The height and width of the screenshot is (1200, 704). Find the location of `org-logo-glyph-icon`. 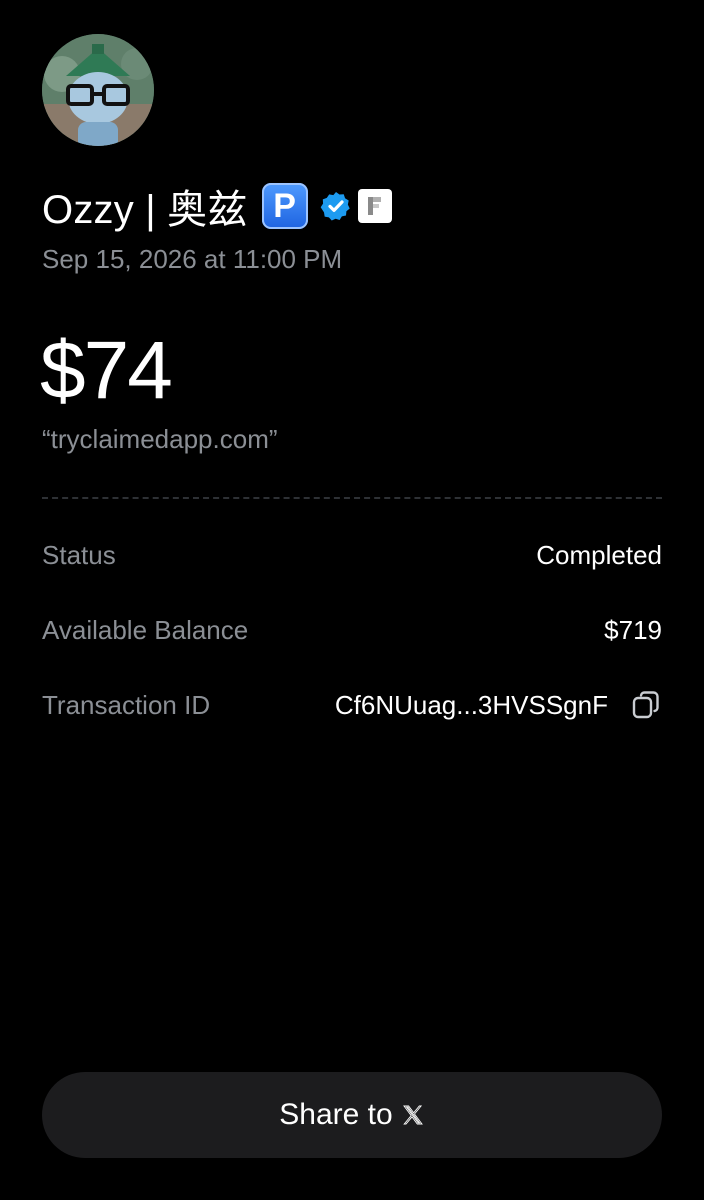

org-logo-glyph-icon is located at coordinates (374, 206).